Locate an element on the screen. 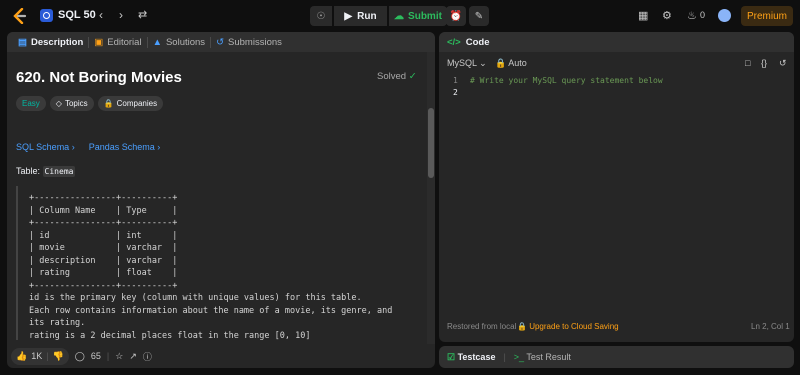  code-title: Code is located at coordinates (477, 42).